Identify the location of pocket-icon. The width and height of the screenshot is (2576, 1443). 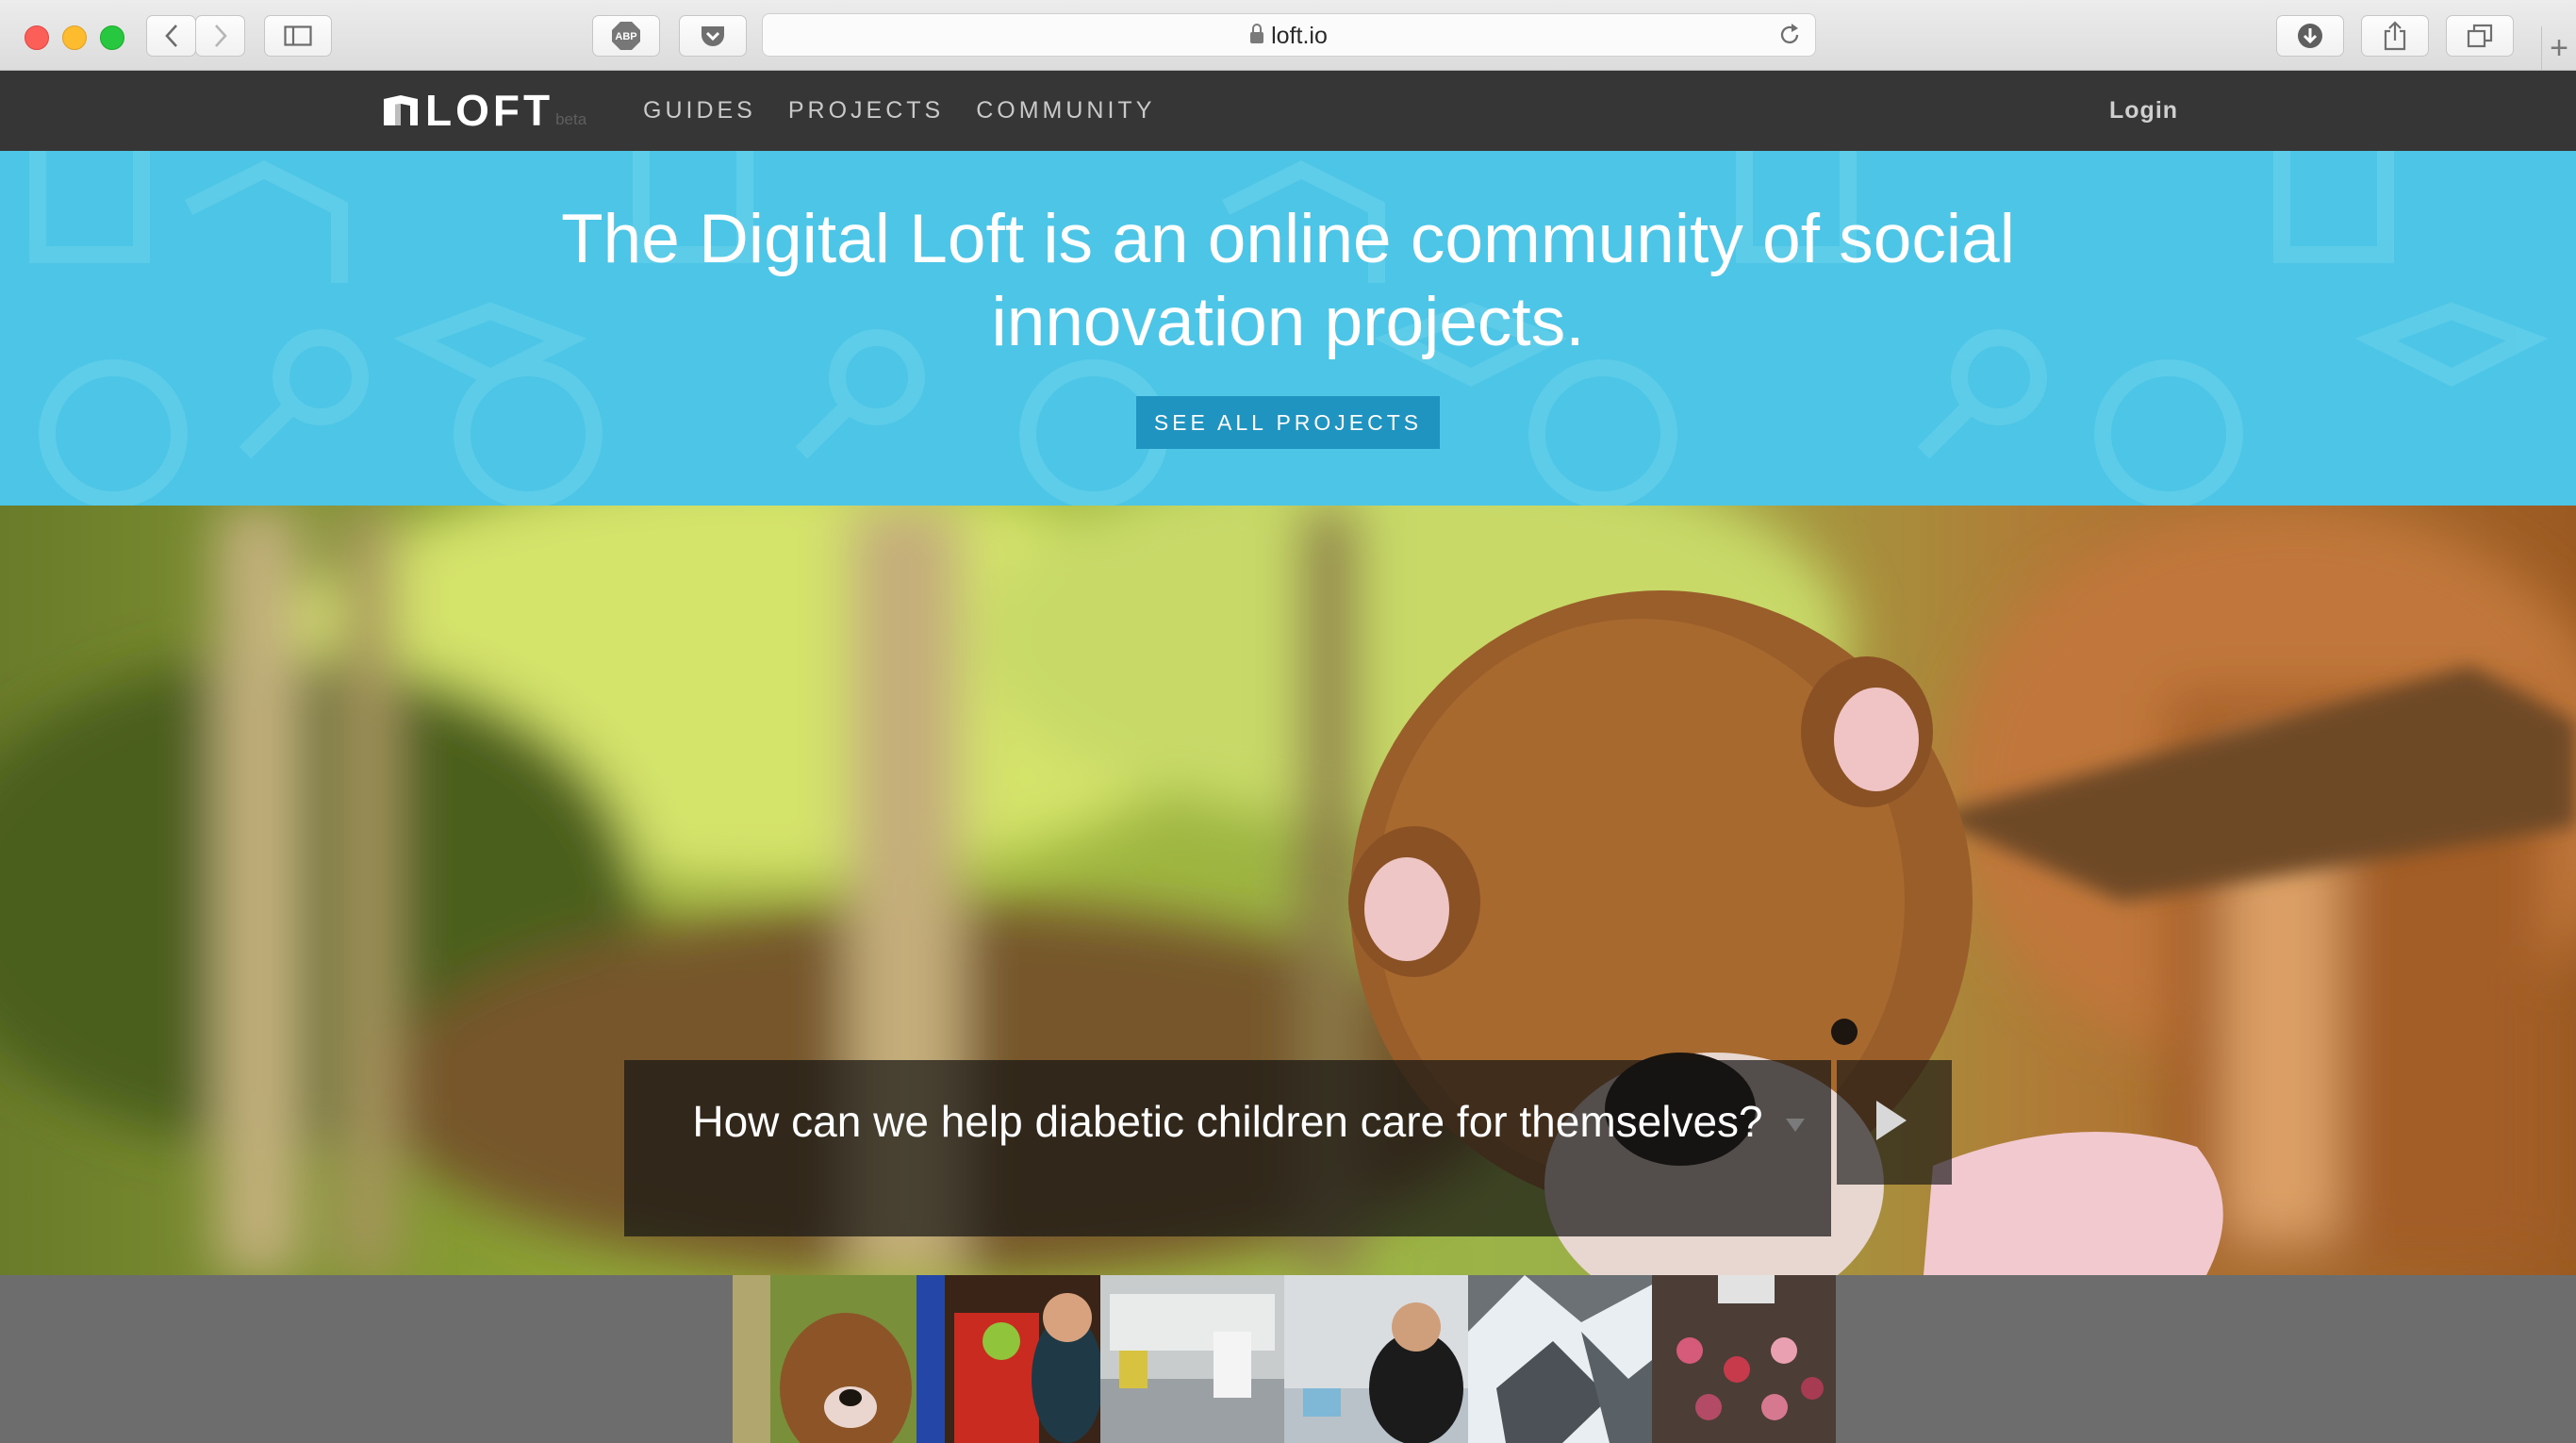
(713, 36).